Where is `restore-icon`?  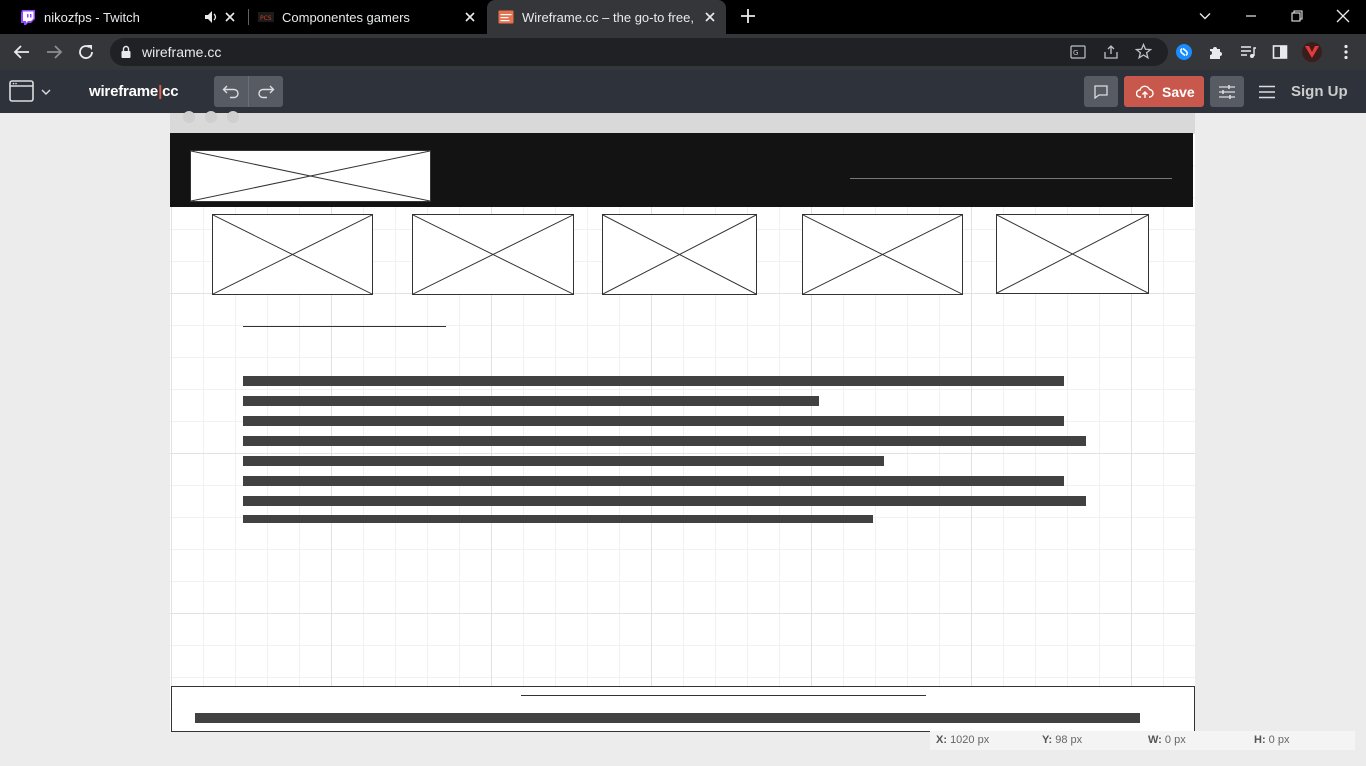 restore-icon is located at coordinates (1297, 16).